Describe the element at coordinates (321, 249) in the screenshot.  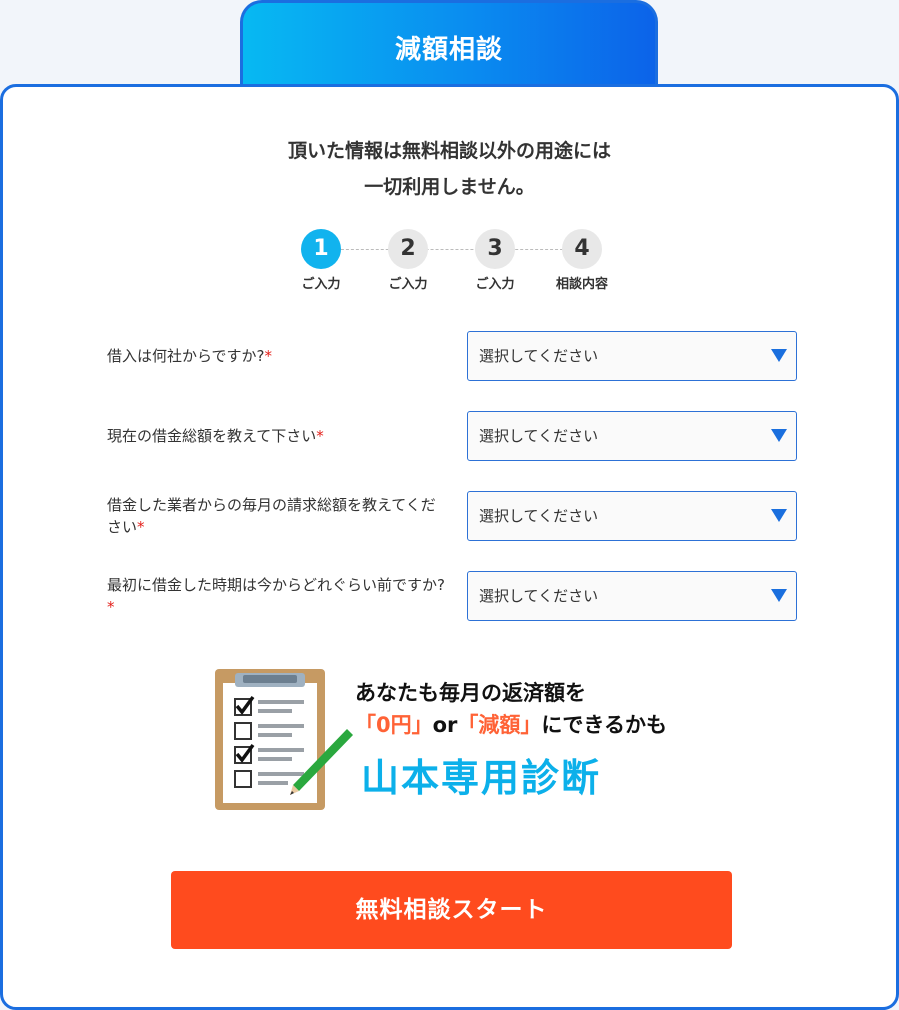
I see `step-1-number: 1` at that location.